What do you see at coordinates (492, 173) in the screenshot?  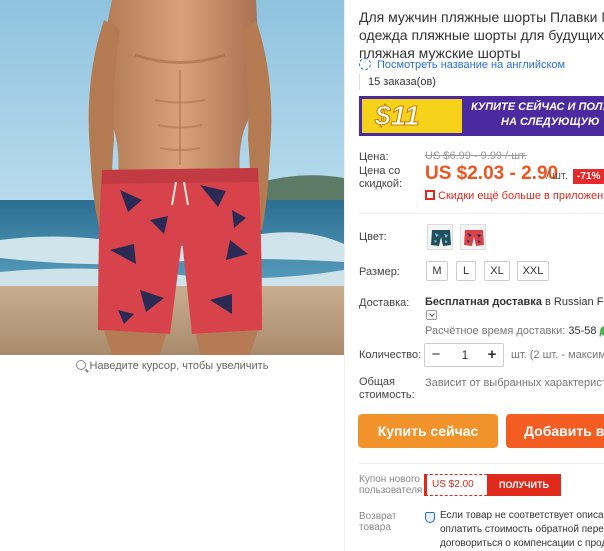 I see `current-price: US $2.03 - 2.90` at bounding box center [492, 173].